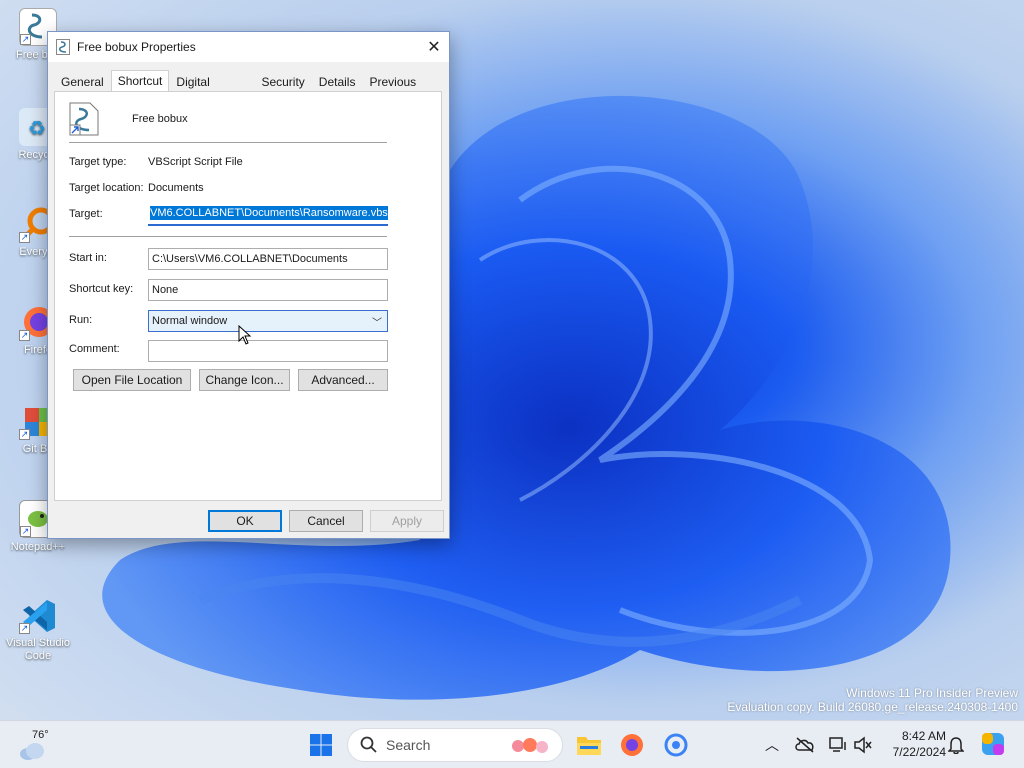 This screenshot has width=1024, height=768. What do you see at coordinates (94, 349) in the screenshot?
I see `comment-label: Comment:` at bounding box center [94, 349].